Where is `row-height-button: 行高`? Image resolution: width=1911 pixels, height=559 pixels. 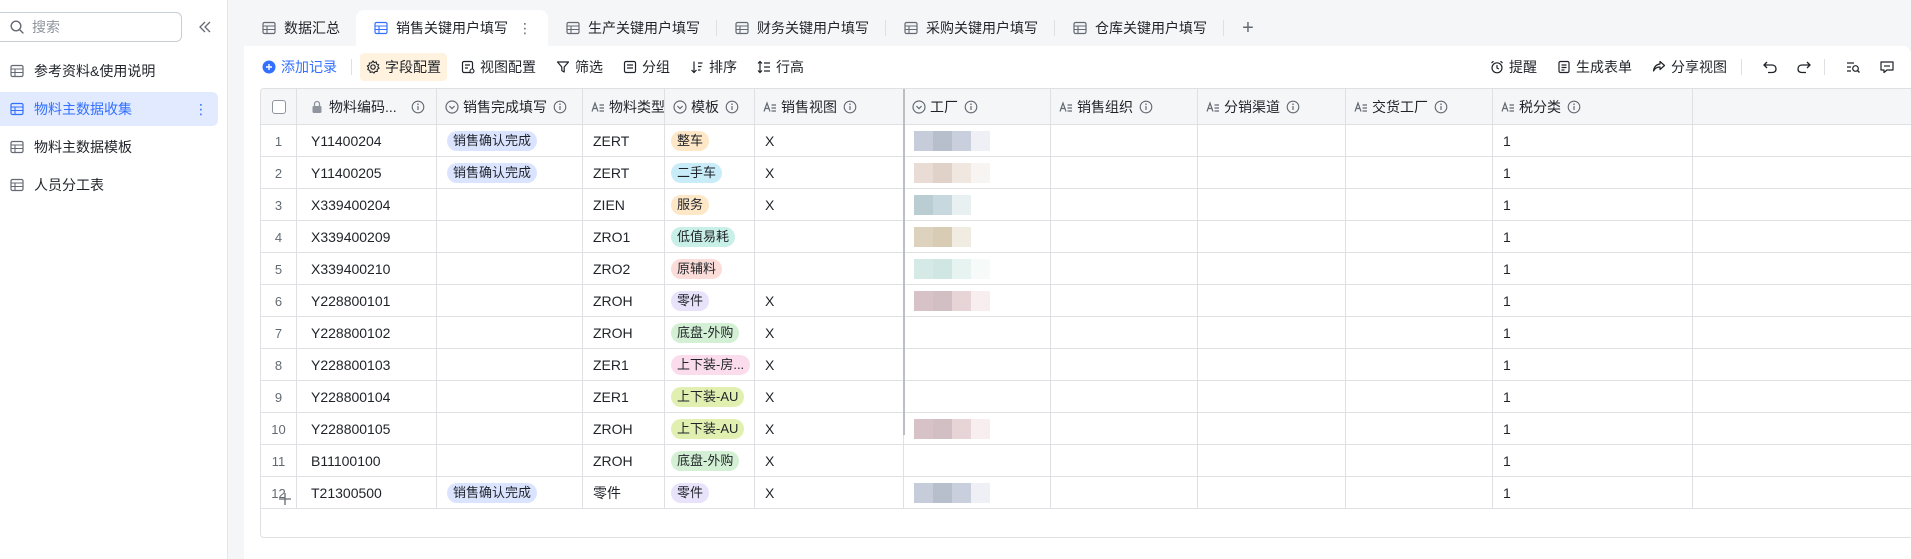
row-height-button: 行高 is located at coordinates (780, 67).